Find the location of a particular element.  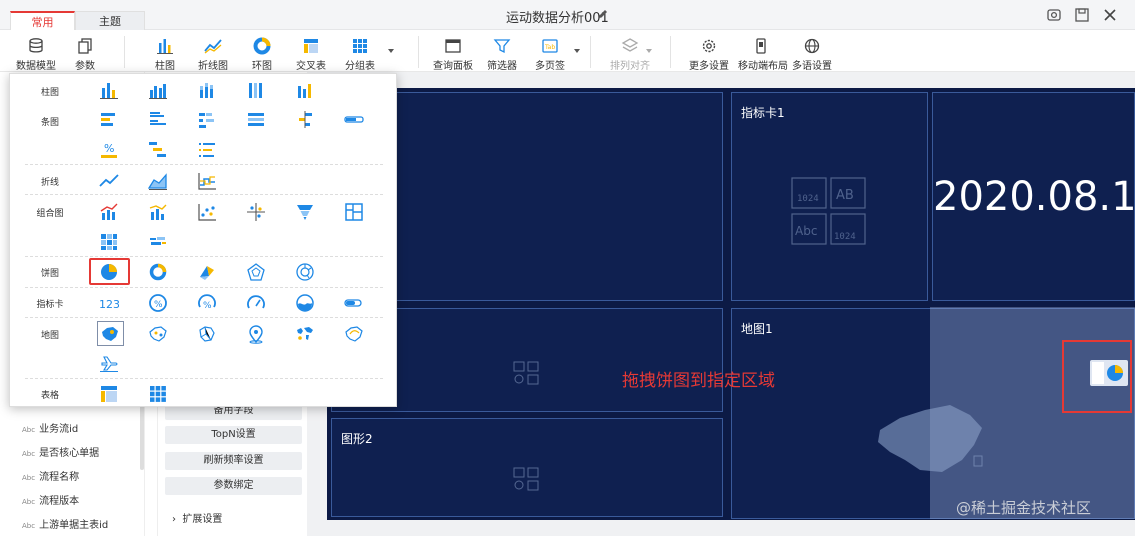

percent-hbar-icon is located at coordinates (256, 120).